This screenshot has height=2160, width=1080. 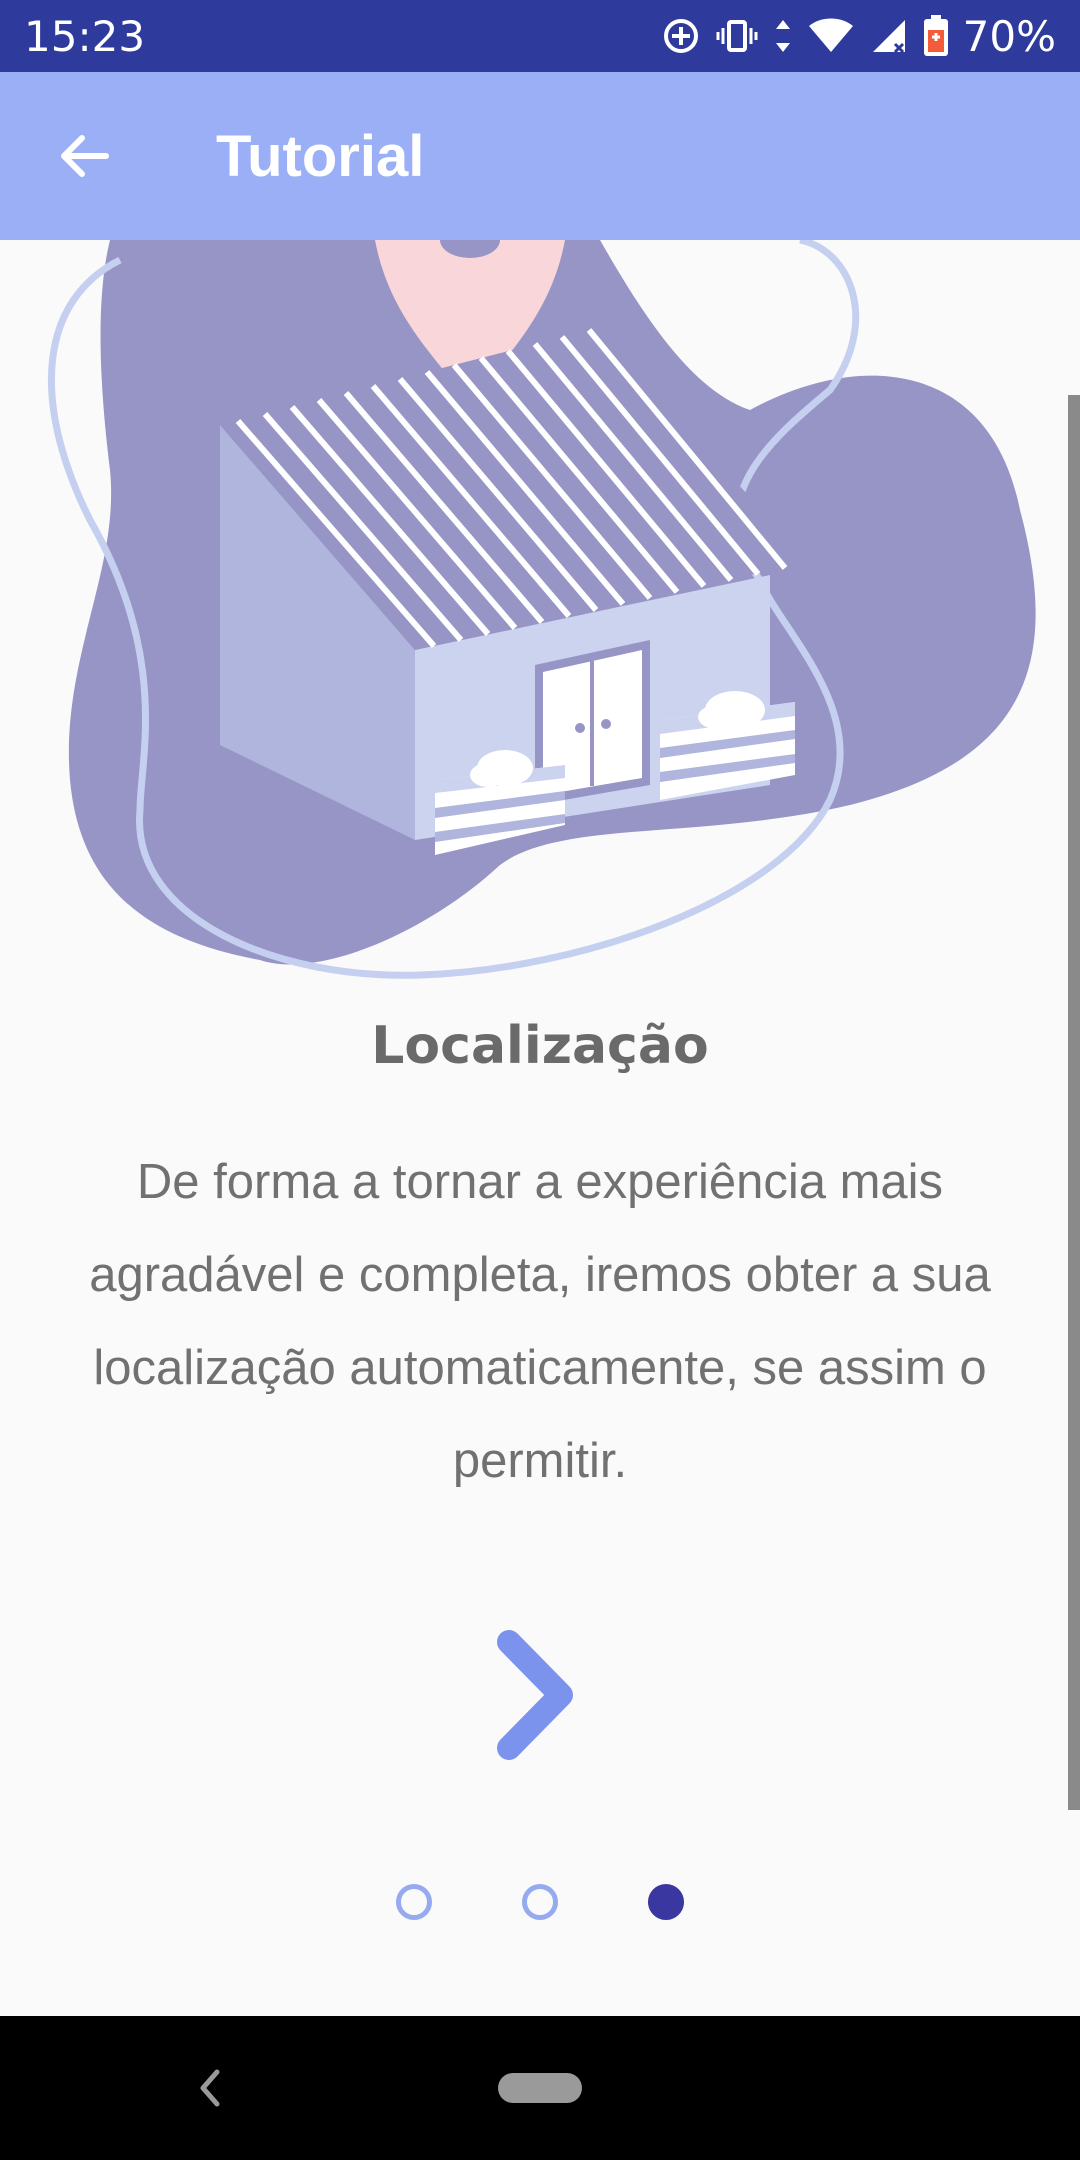 What do you see at coordinates (540, 36) in the screenshot?
I see `status-bar: 15:23 70%` at bounding box center [540, 36].